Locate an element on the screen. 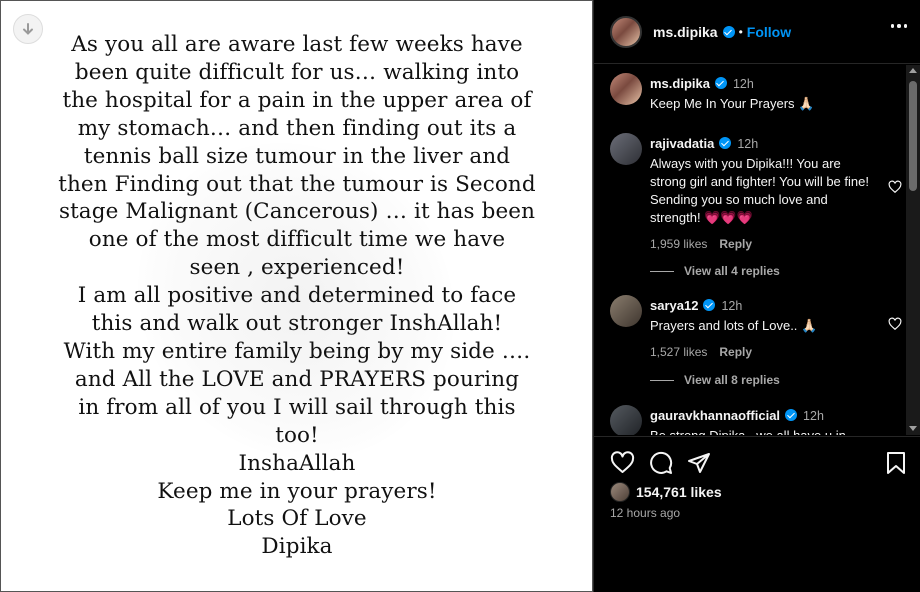  post-text-line: and All the LOVE and PRAYERS pouring is located at coordinates (297, 379).